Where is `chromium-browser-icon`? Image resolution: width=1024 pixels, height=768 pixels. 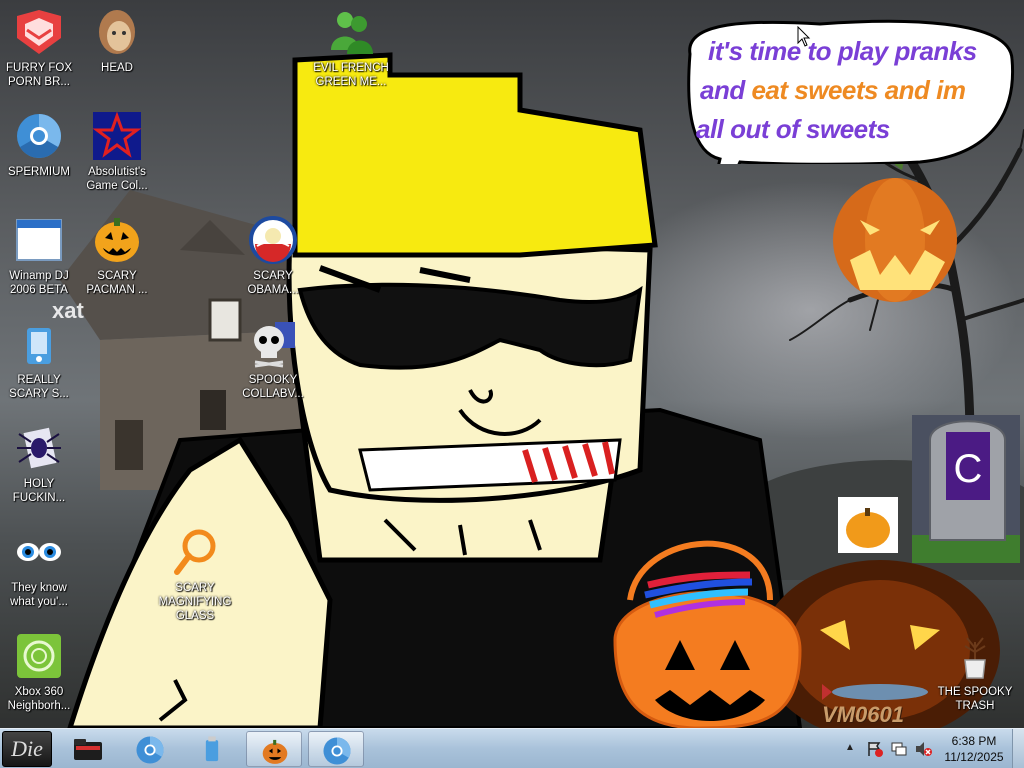 chromium-browser-icon is located at coordinates (39, 136).